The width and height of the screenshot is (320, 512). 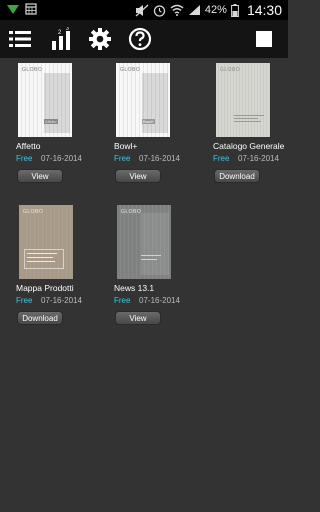 What do you see at coordinates (159, 10) in the screenshot?
I see `alarm-icon` at bounding box center [159, 10].